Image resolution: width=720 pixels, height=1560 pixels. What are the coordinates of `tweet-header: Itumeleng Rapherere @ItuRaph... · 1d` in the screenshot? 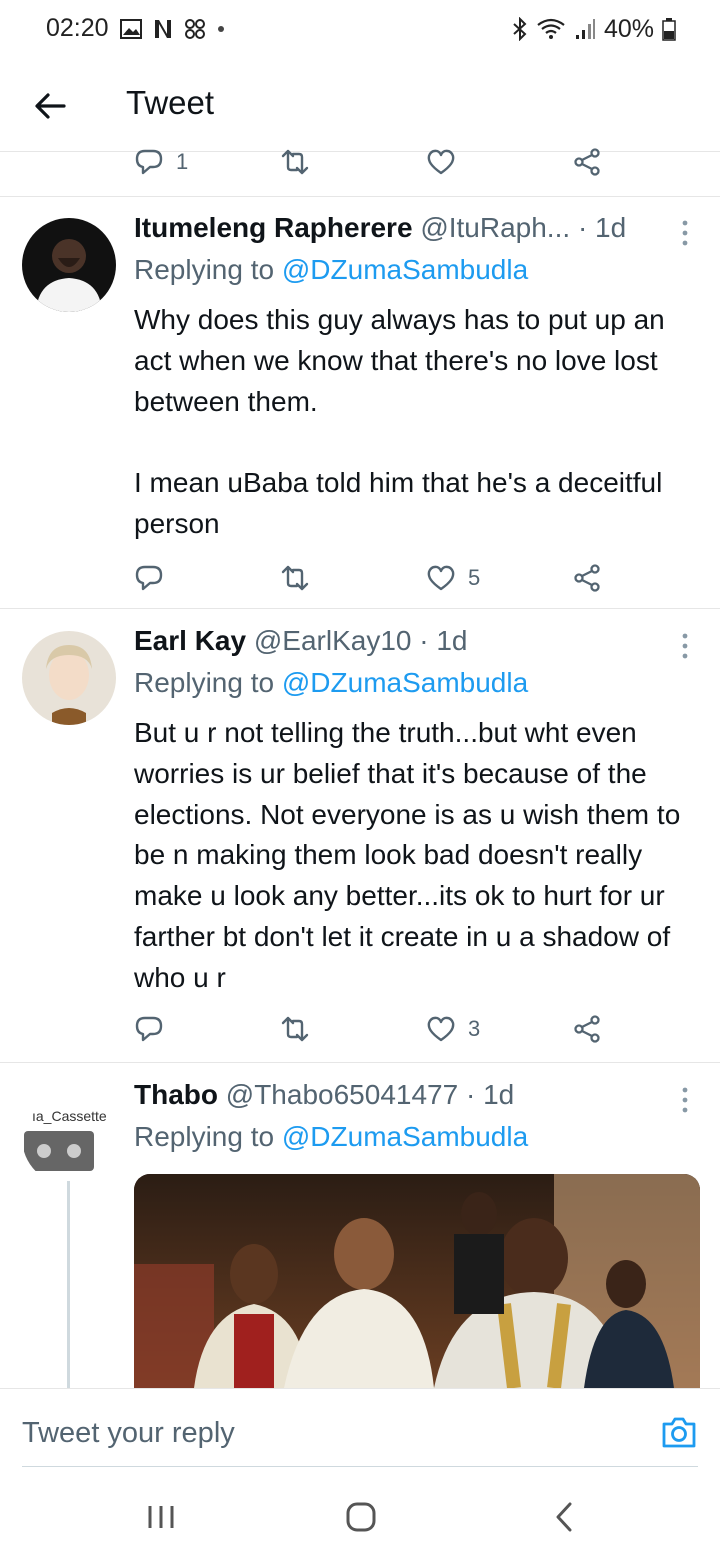 It's located at (404, 232).